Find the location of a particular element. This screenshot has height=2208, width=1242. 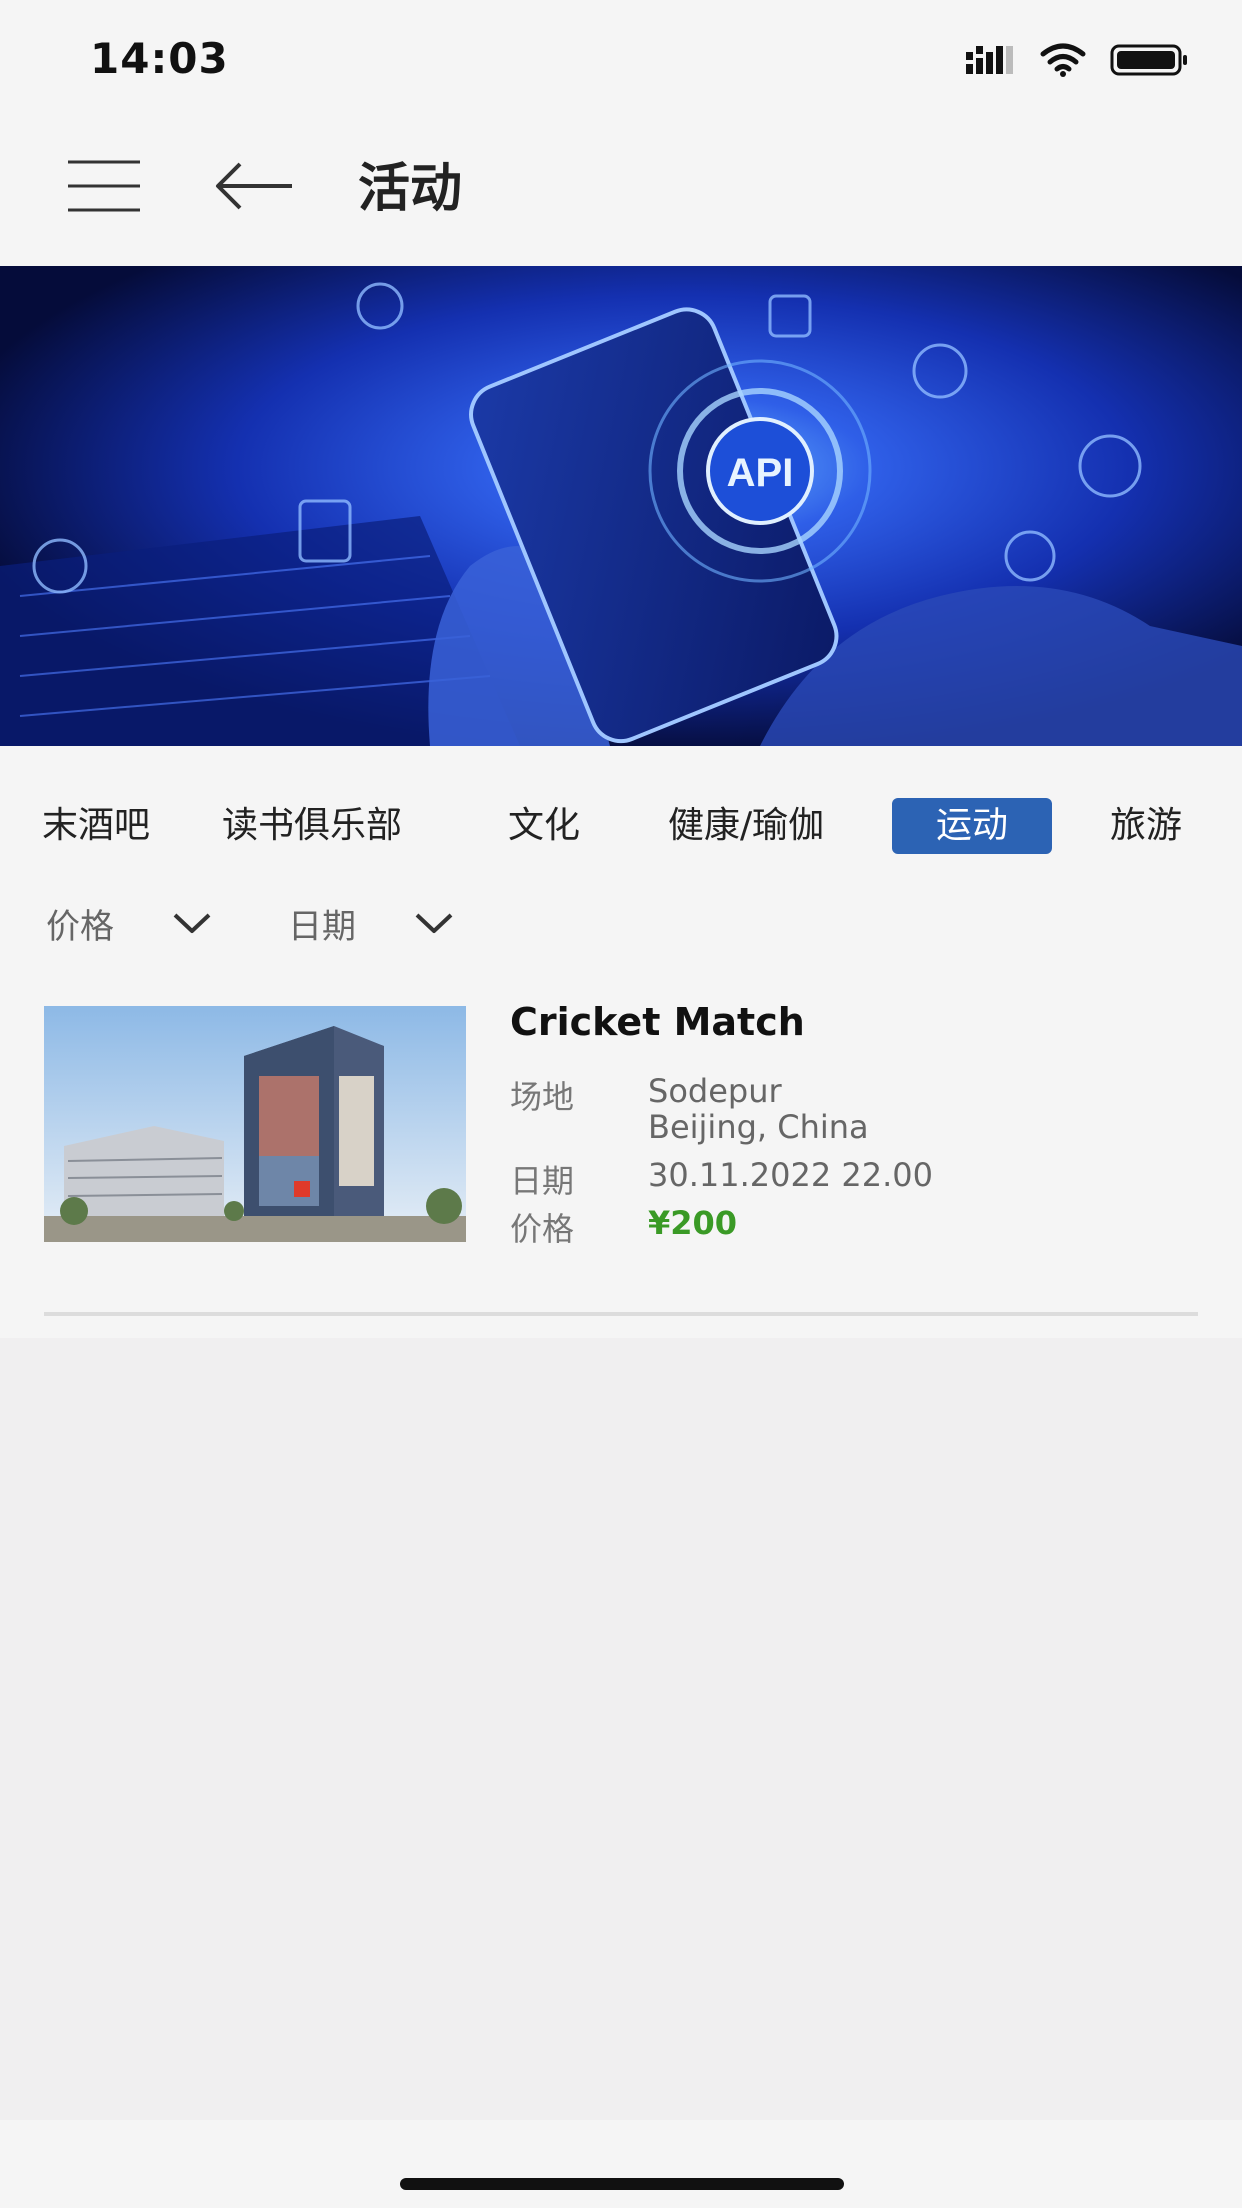

event-title: Cricket Match is located at coordinates (657, 1022).